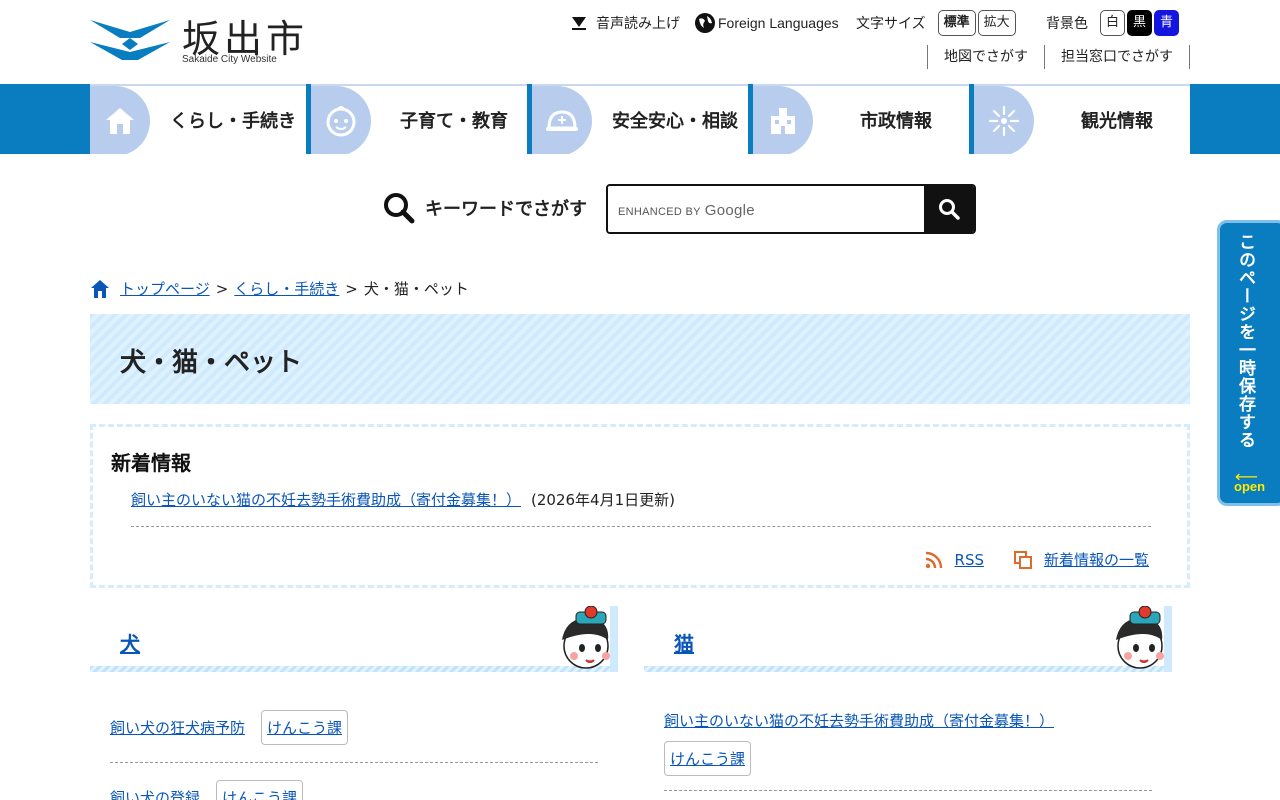 The width and height of the screenshot is (1280, 800). I want to click on house-icon, so click(120, 121).